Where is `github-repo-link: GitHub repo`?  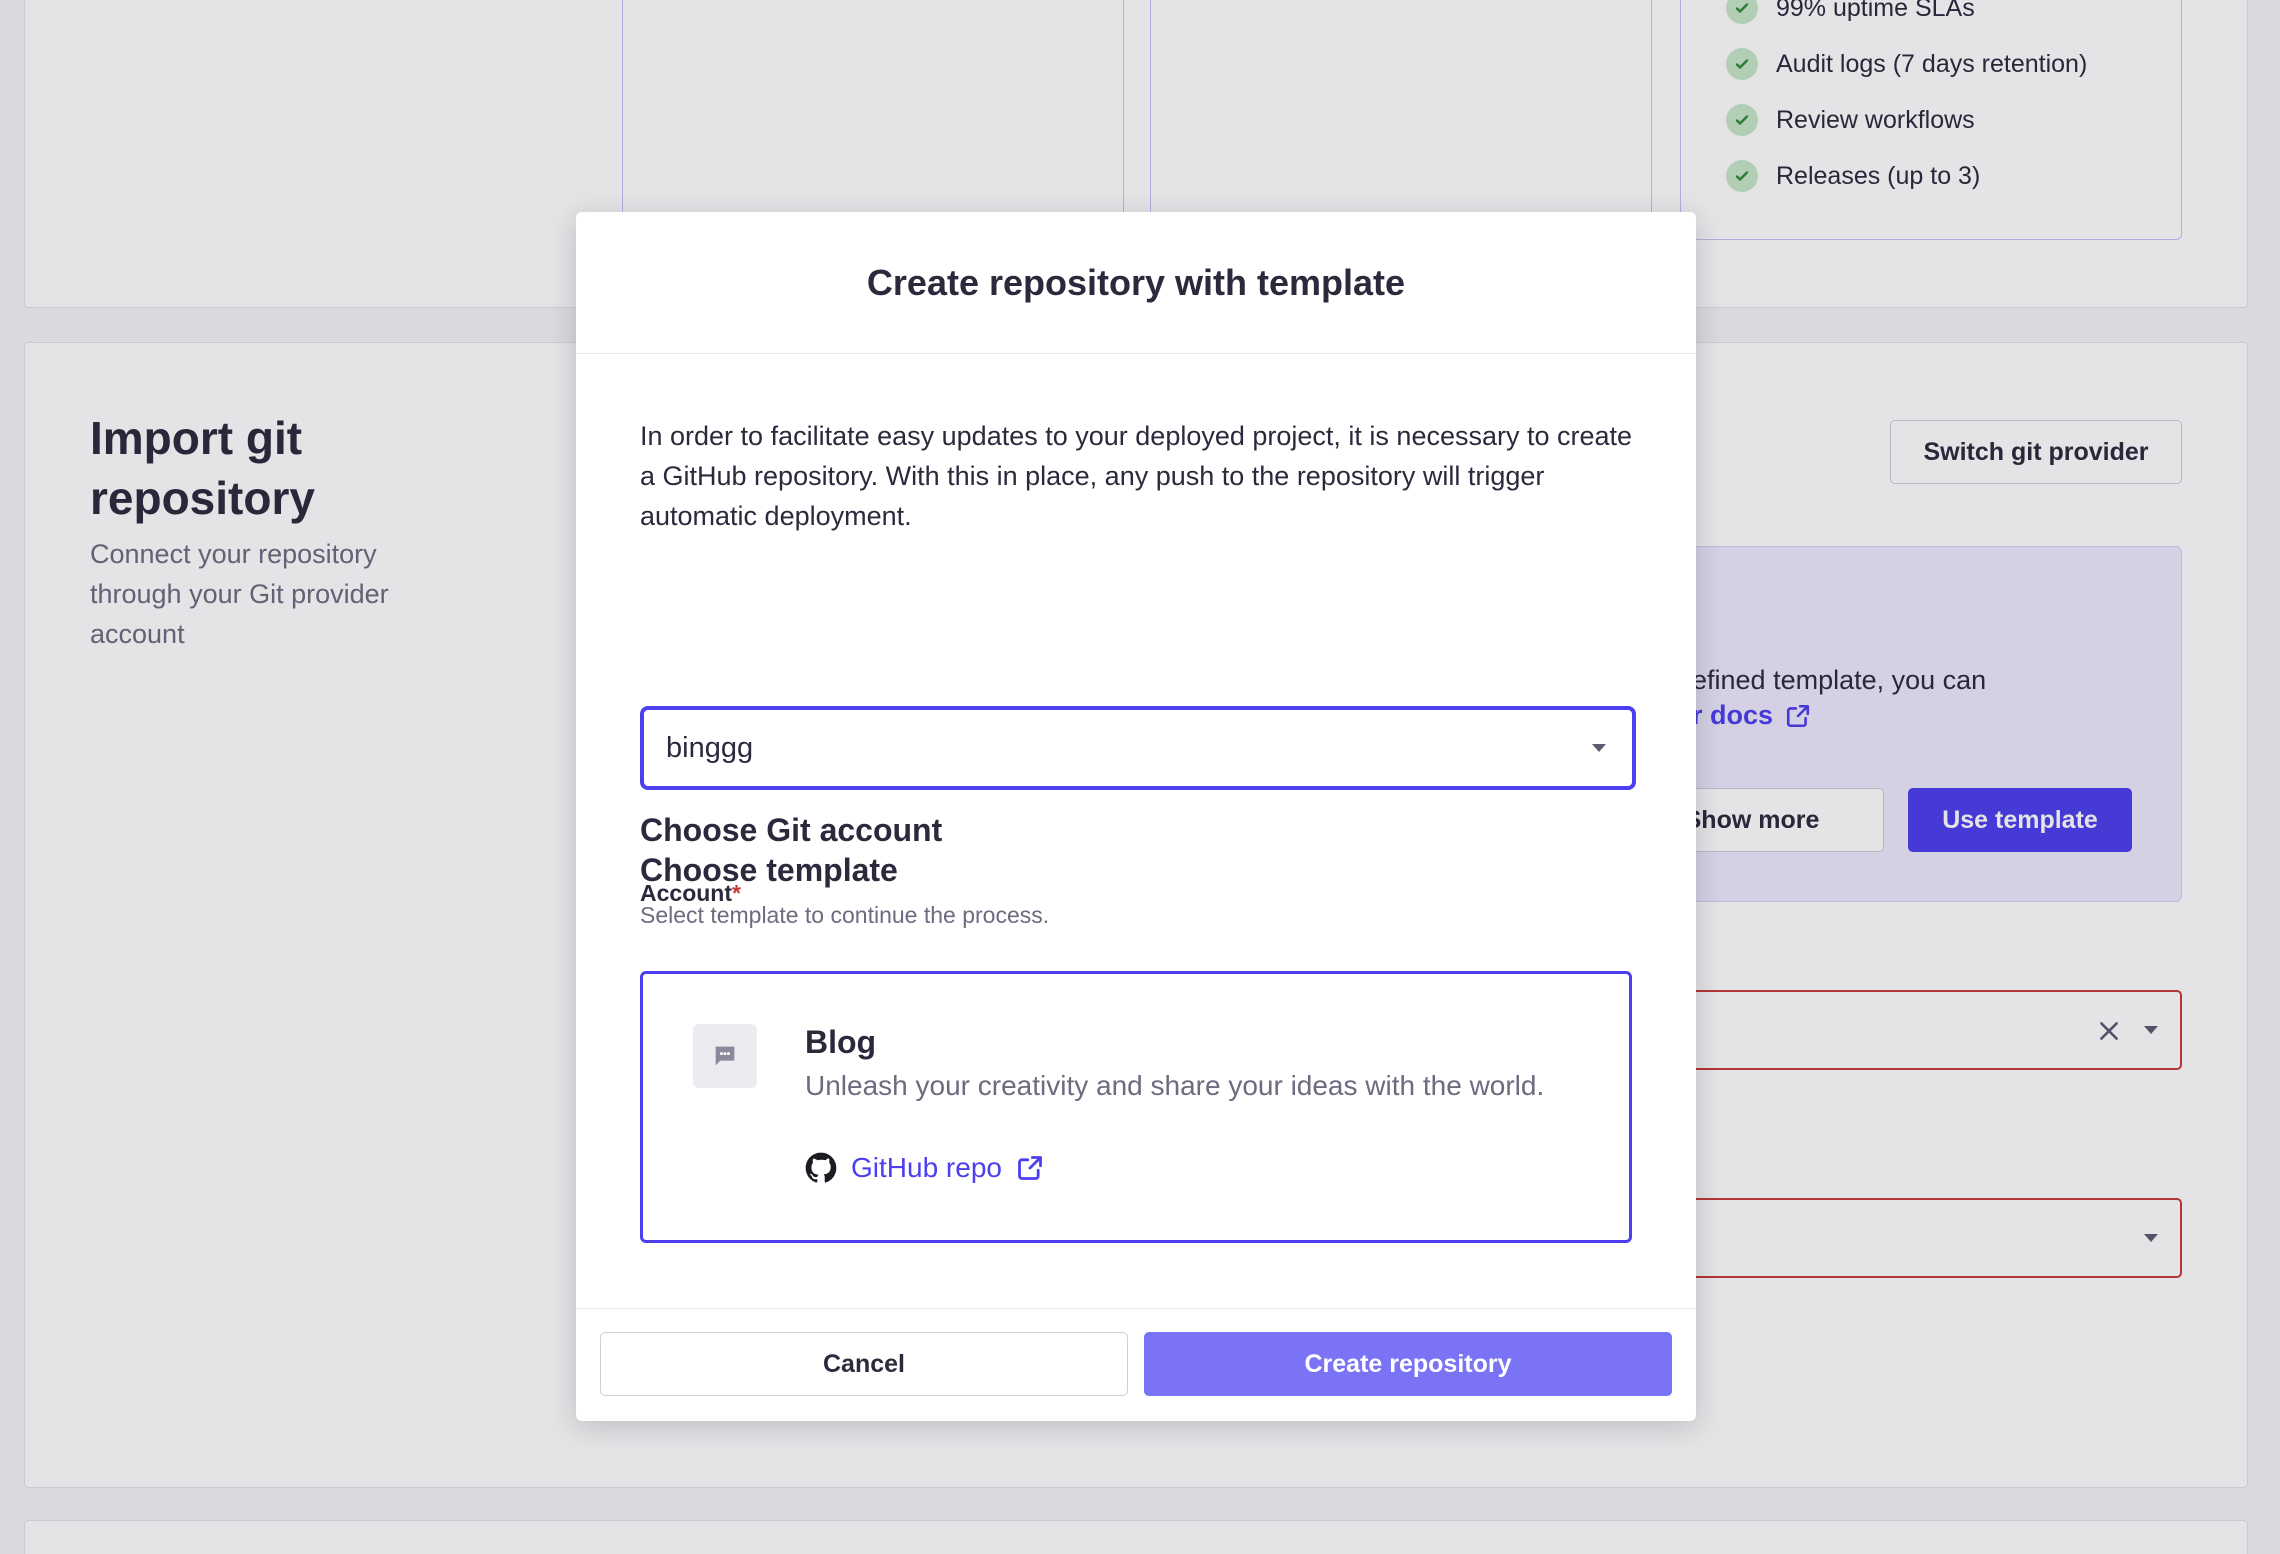
github-repo-link: GitHub repo is located at coordinates (924, 1168).